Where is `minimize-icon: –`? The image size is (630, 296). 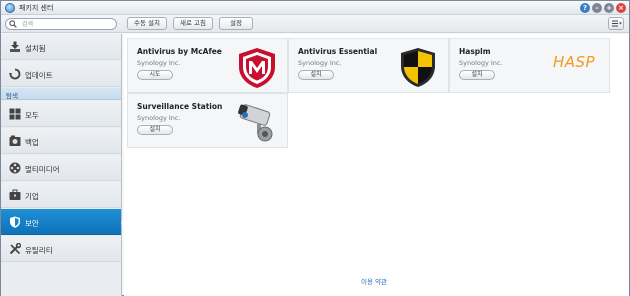
minimize-icon: – is located at coordinates (597, 8).